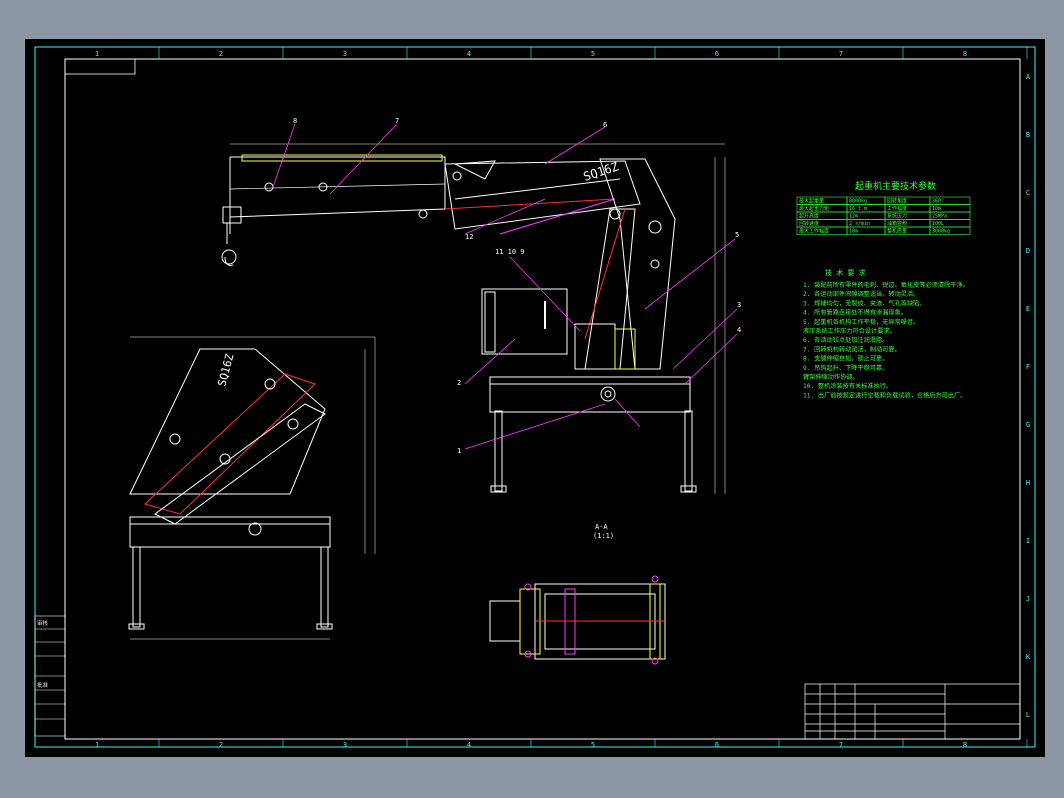 The height and width of the screenshot is (798, 1064). What do you see at coordinates (1028, 425) in the screenshot?
I see `zone-right-G: G` at bounding box center [1028, 425].